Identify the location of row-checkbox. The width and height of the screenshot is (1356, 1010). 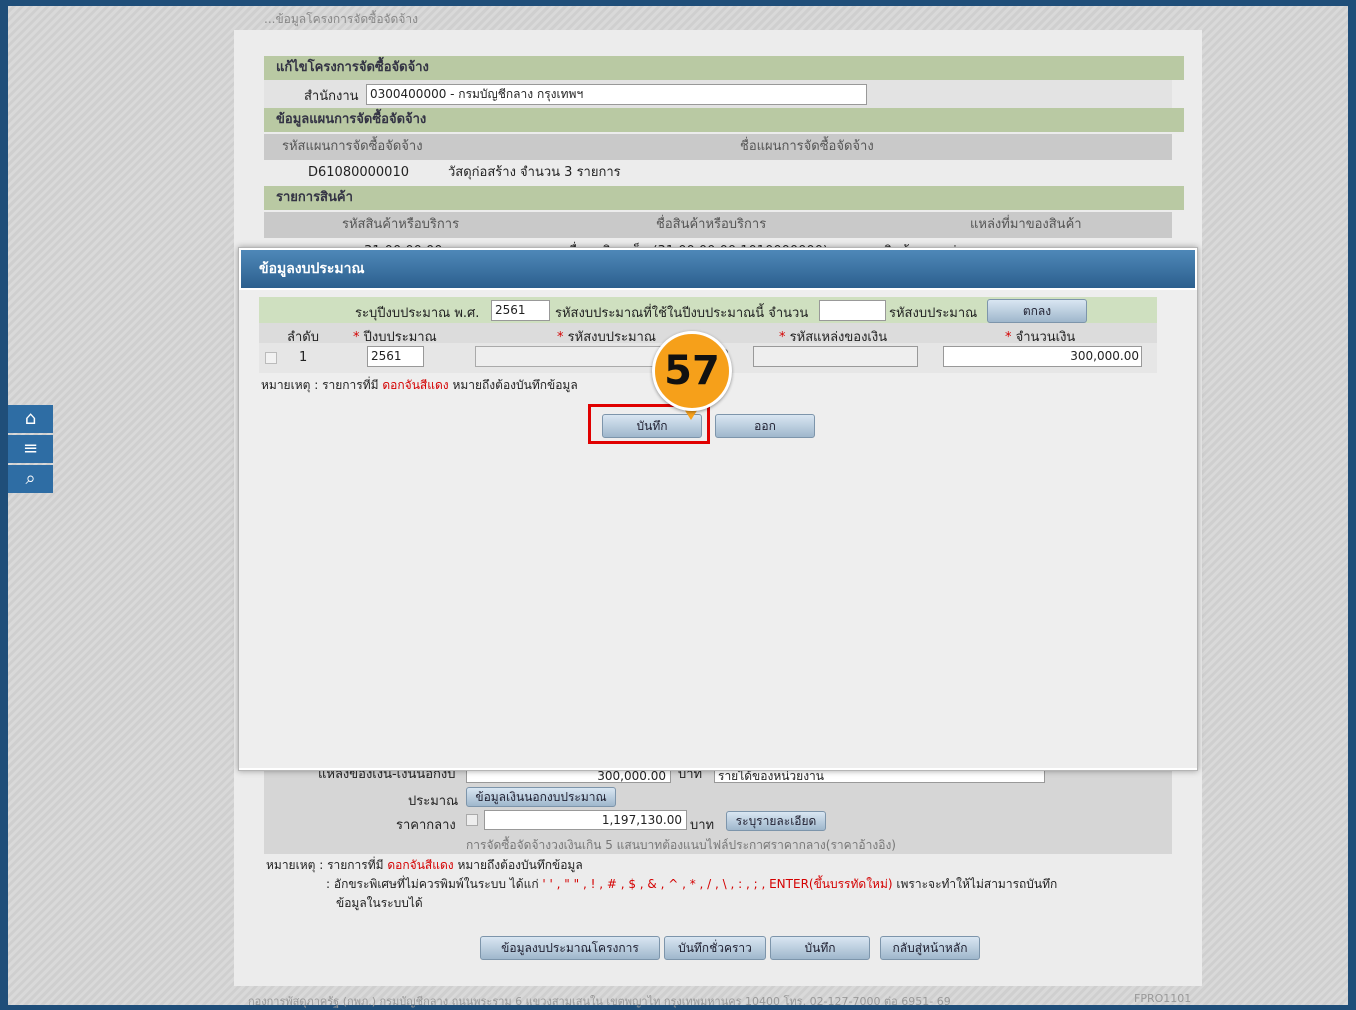
(271, 358).